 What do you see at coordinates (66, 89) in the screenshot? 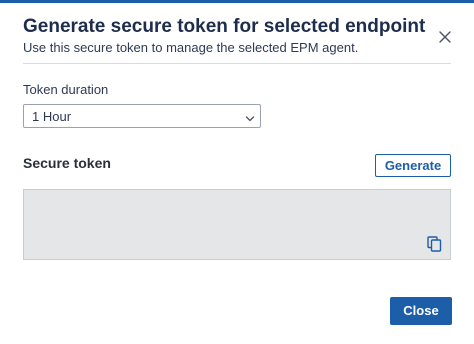
I see `token-duration-label: Token duration` at bounding box center [66, 89].